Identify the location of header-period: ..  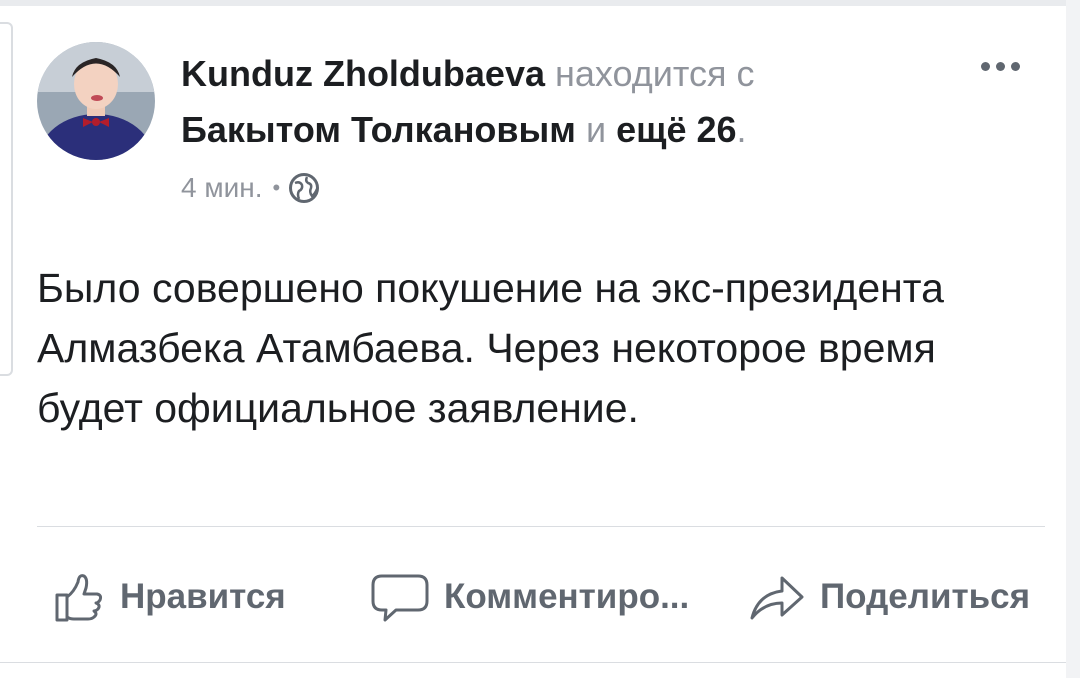
(741, 129).